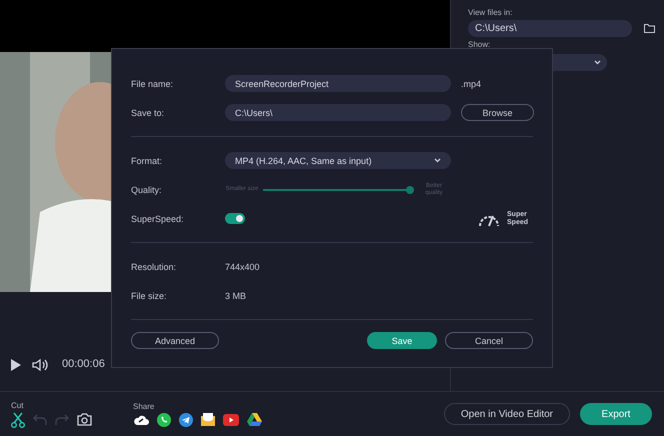 This screenshot has height=436, width=664. I want to click on export-button: Export, so click(616, 414).